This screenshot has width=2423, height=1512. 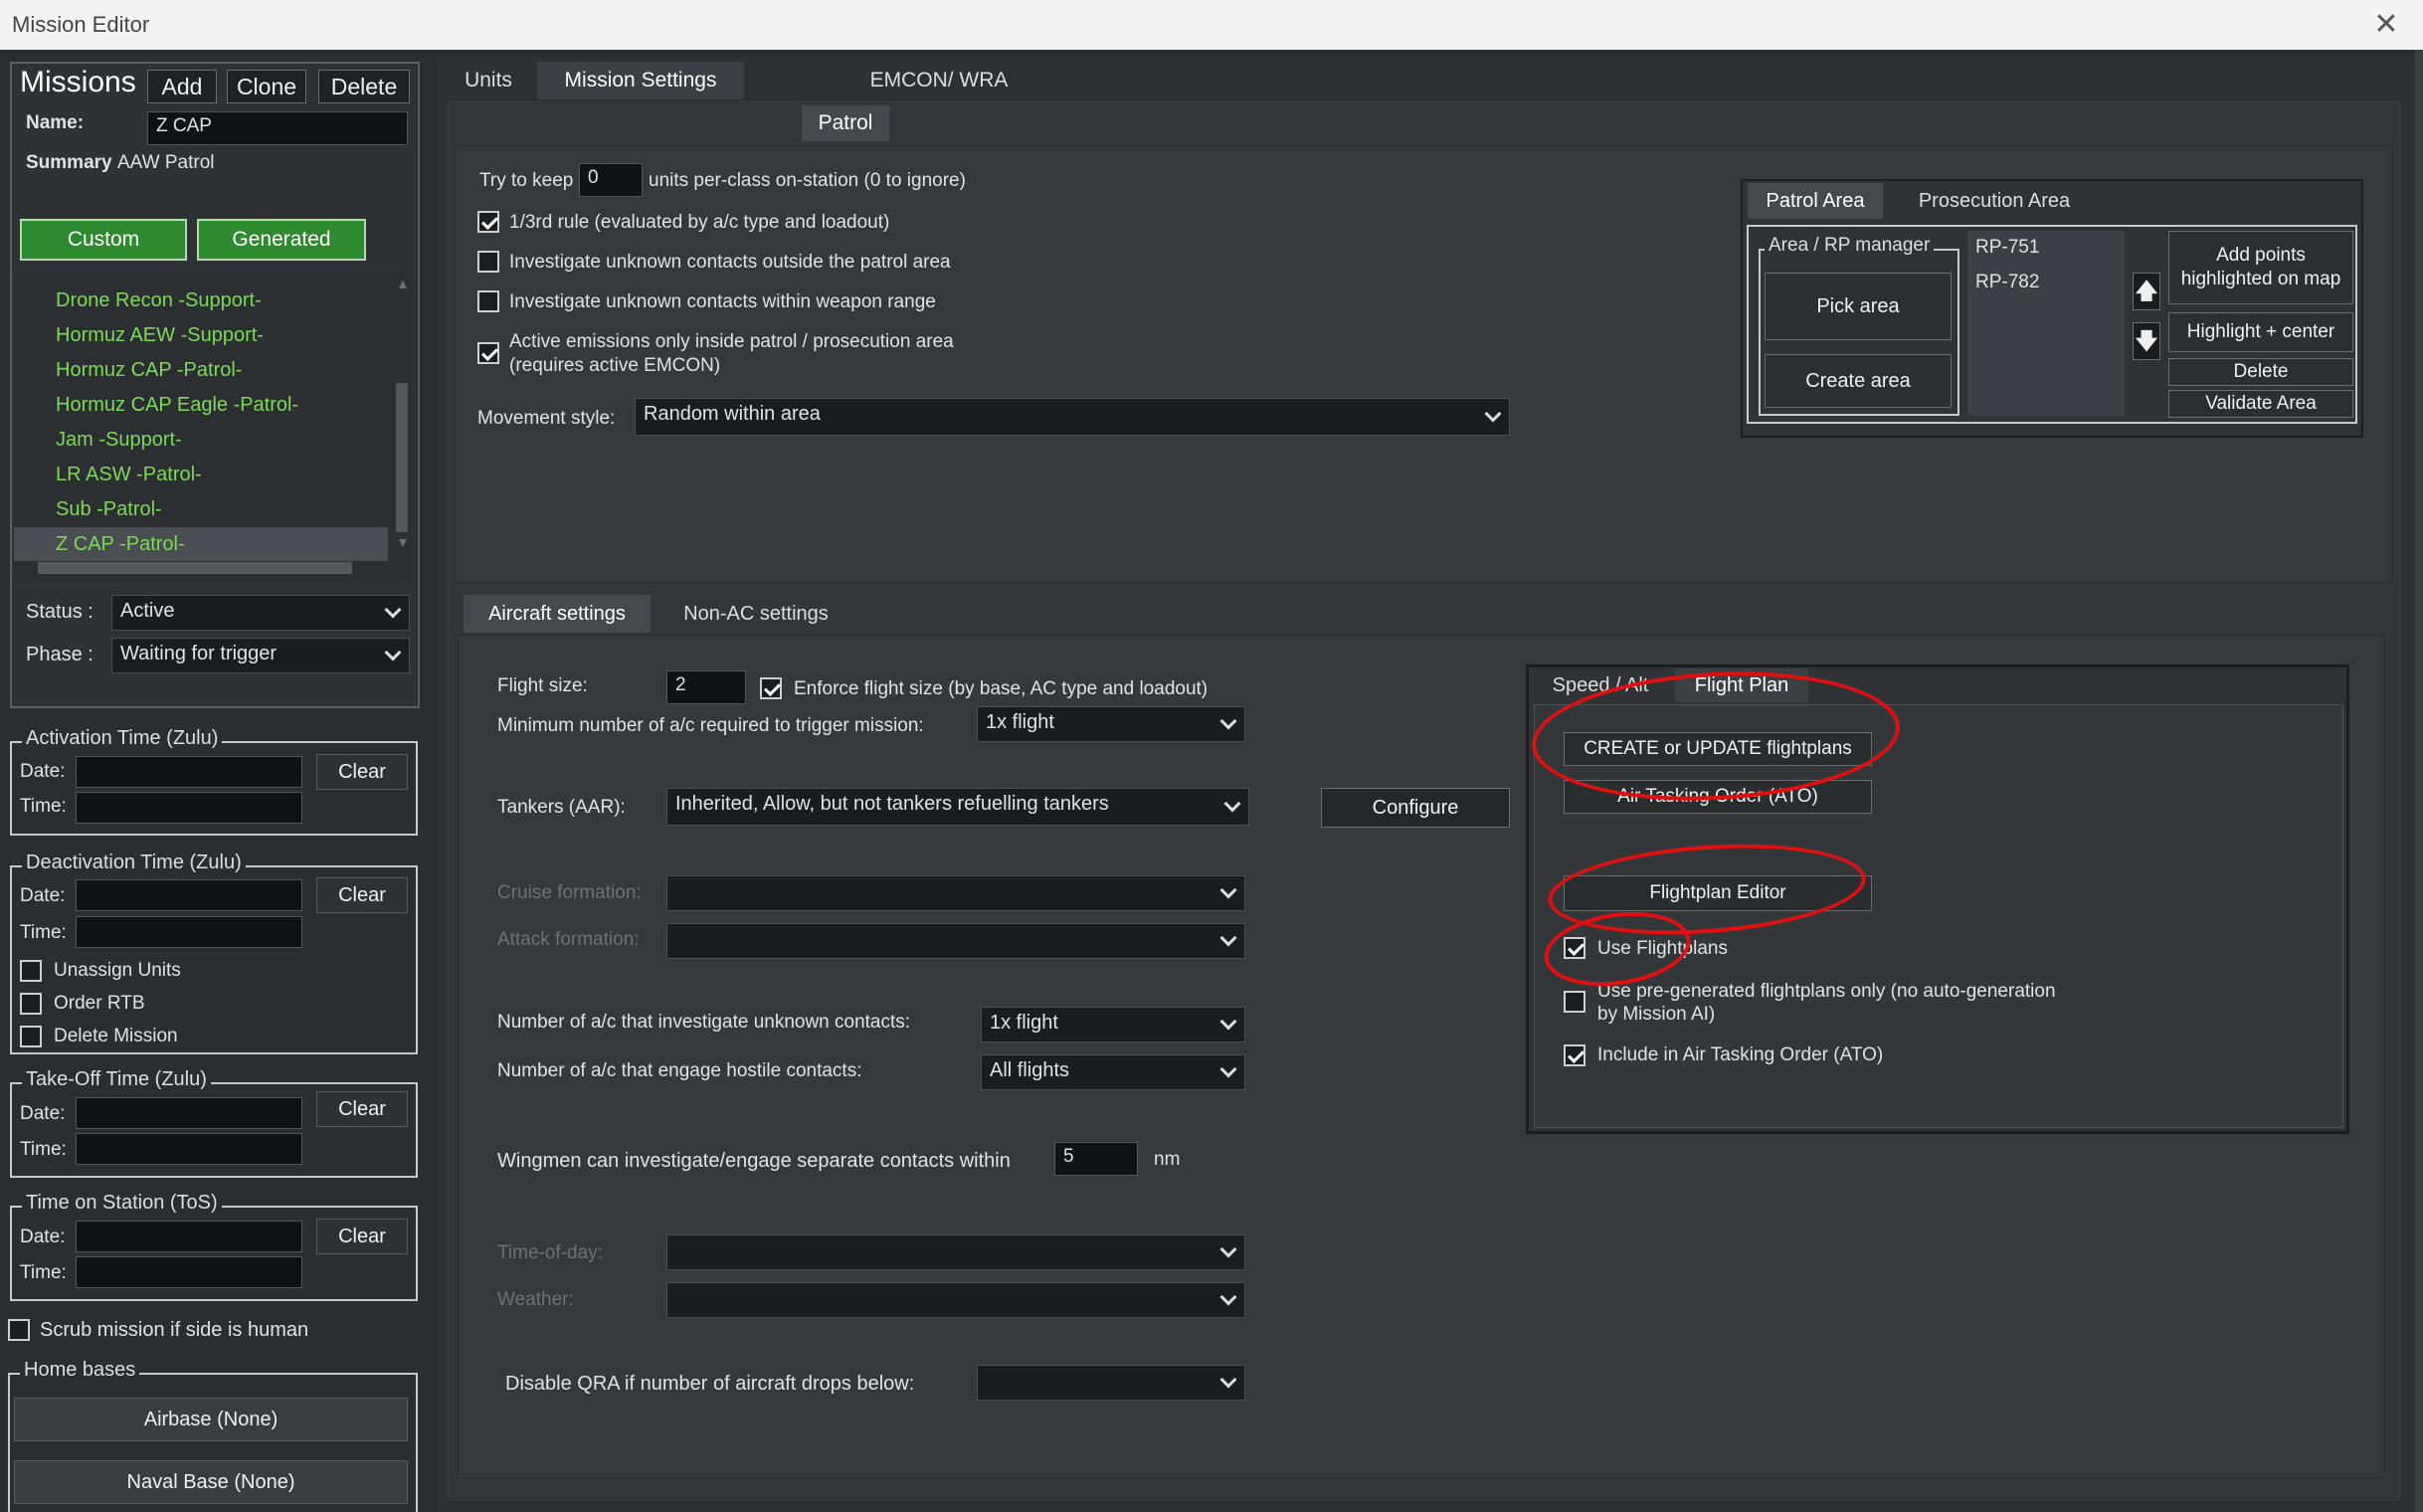 I want to click on move-up-icon: 🡅, so click(x=2146, y=291).